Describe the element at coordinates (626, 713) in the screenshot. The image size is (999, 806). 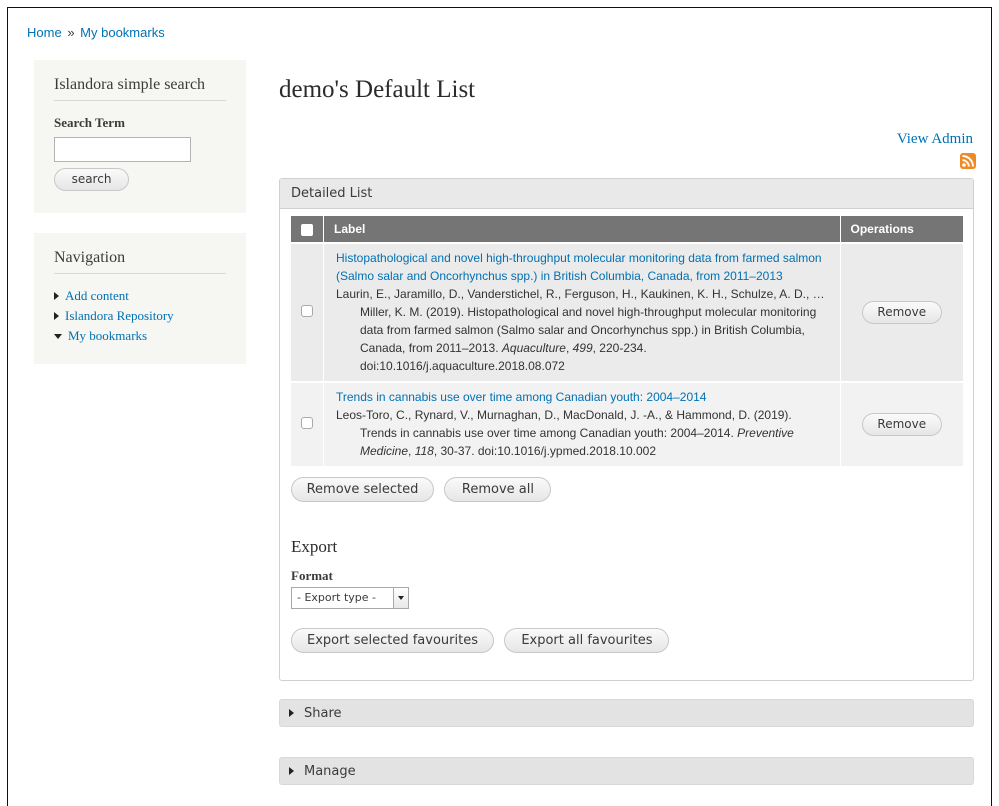
I see `share-section-toggle: Share` at that location.